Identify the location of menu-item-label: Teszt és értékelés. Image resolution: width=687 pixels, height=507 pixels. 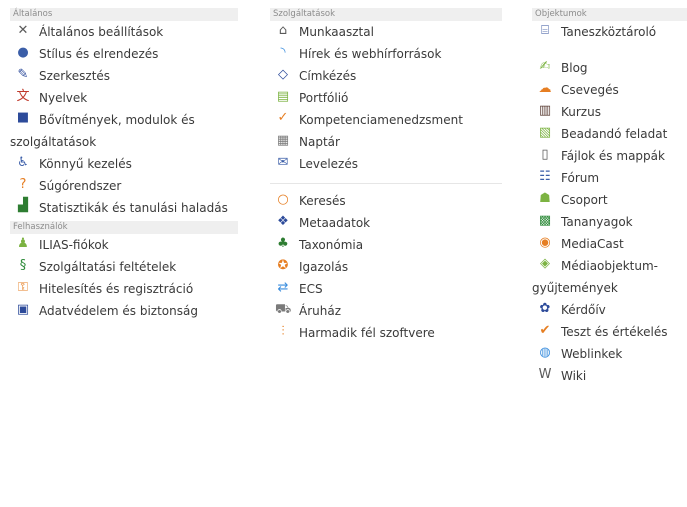
(614, 332).